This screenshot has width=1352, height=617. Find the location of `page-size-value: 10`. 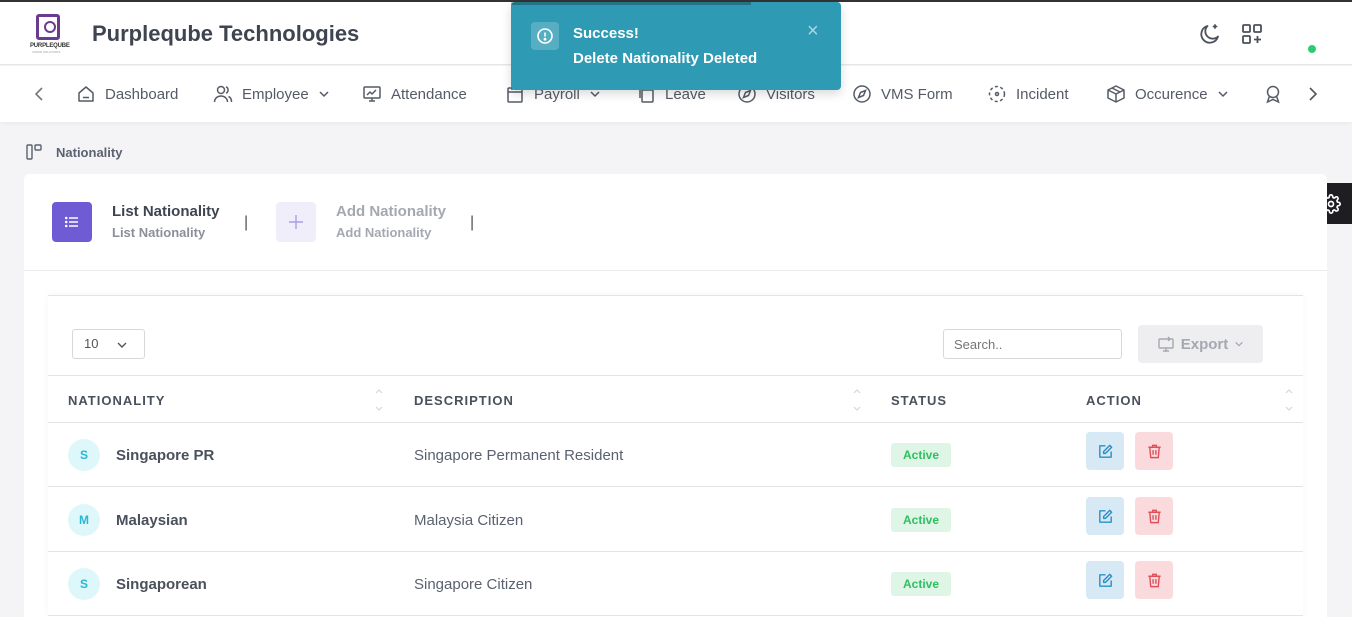

page-size-value: 10 is located at coordinates (91, 343).